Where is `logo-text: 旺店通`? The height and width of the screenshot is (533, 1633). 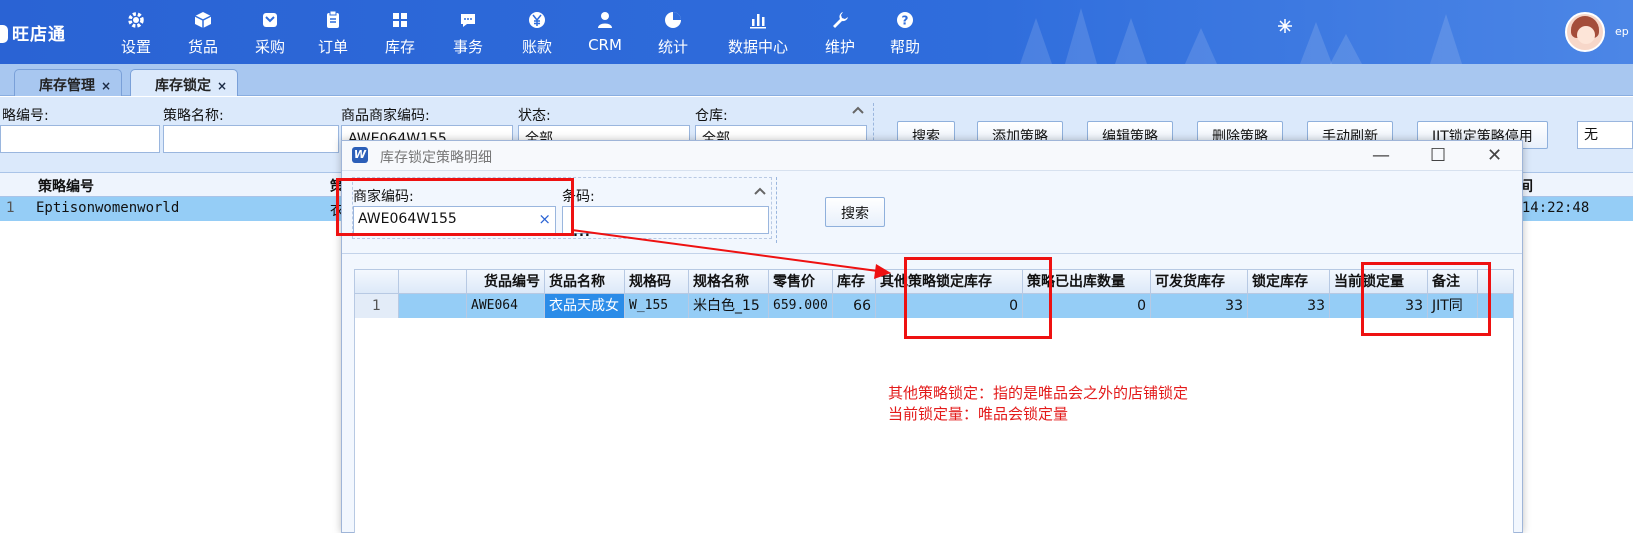 logo-text: 旺店通 is located at coordinates (39, 35).